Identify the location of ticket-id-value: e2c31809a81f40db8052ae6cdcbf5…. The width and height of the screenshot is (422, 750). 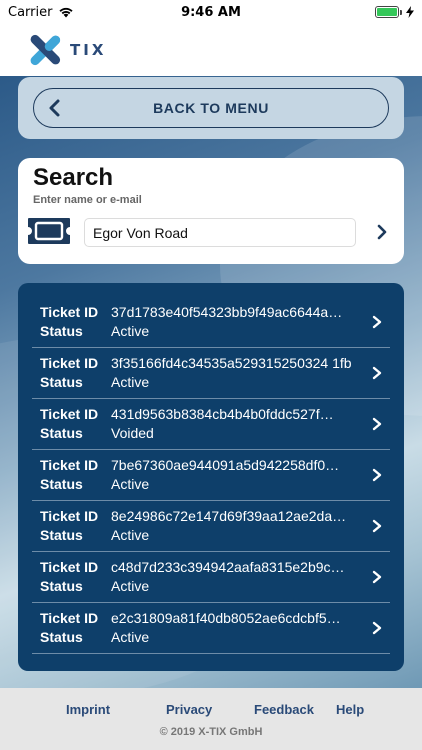
(226, 618).